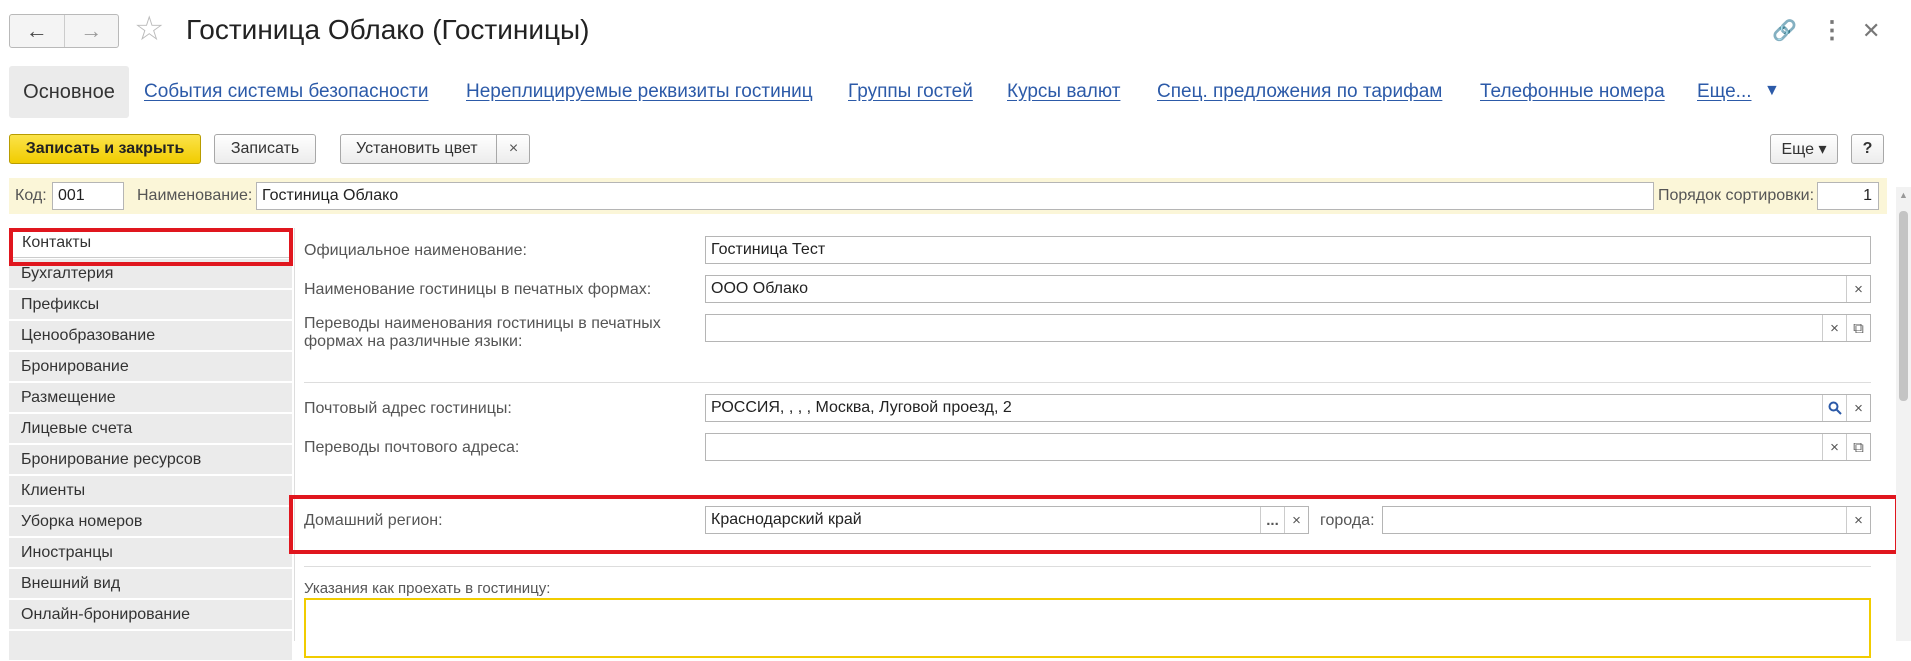 The height and width of the screenshot is (661, 1911). What do you see at coordinates (150, 491) in the screenshot?
I see `sidebar-item-clients: Клиенты` at bounding box center [150, 491].